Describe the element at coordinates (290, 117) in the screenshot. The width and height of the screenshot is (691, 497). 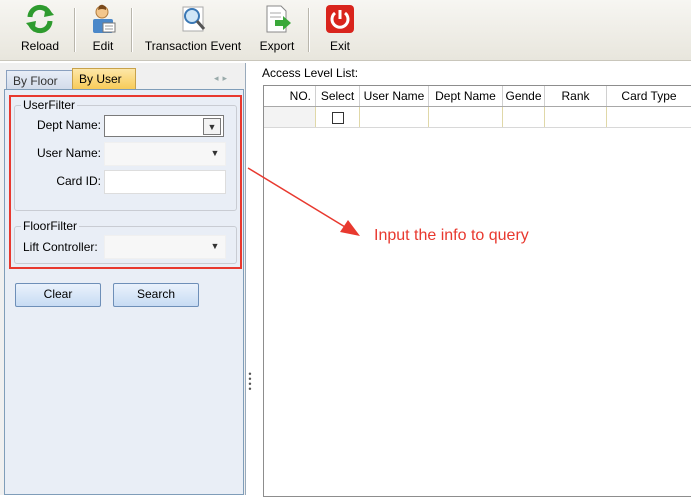
I see `cell-no` at that location.